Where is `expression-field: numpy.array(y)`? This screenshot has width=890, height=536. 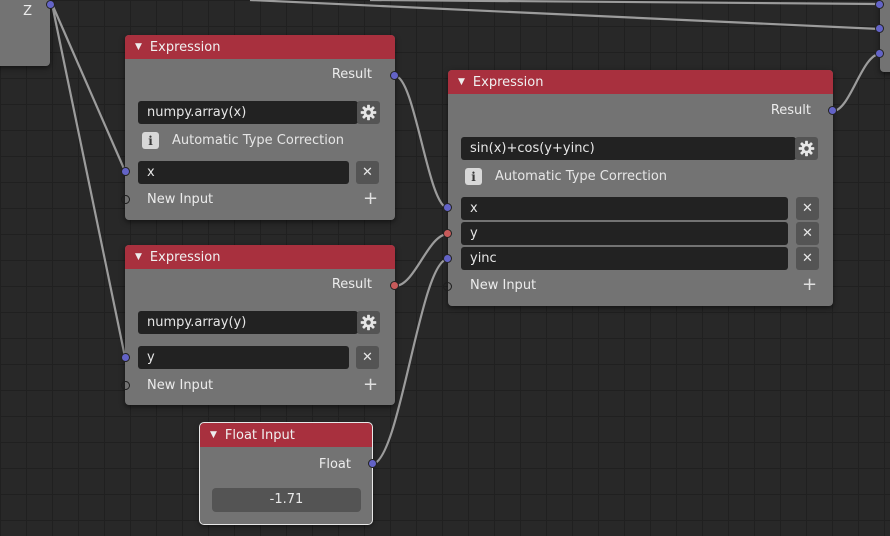 expression-field: numpy.array(y) is located at coordinates (248, 322).